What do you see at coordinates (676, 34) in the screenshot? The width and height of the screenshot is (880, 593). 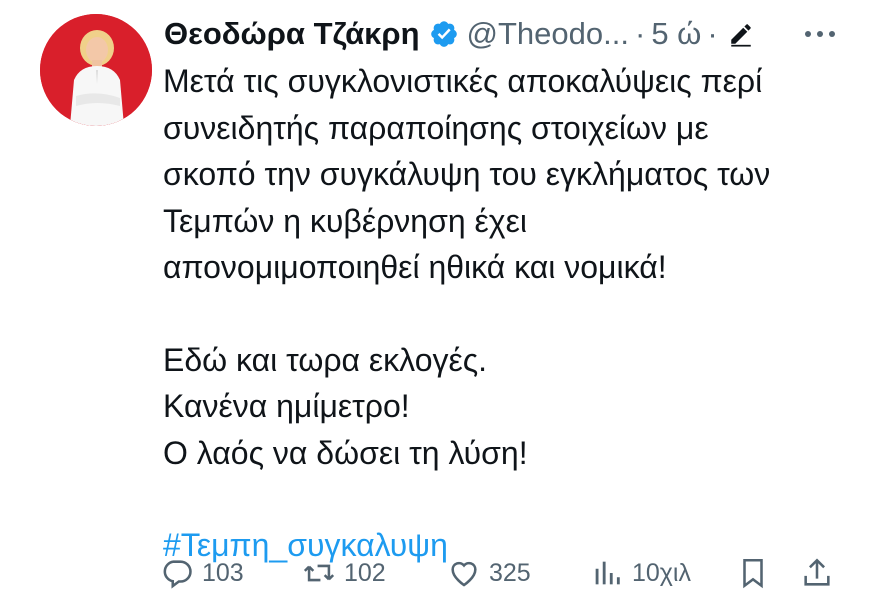 I see `tweet-timestamp: 5 ώ` at bounding box center [676, 34].